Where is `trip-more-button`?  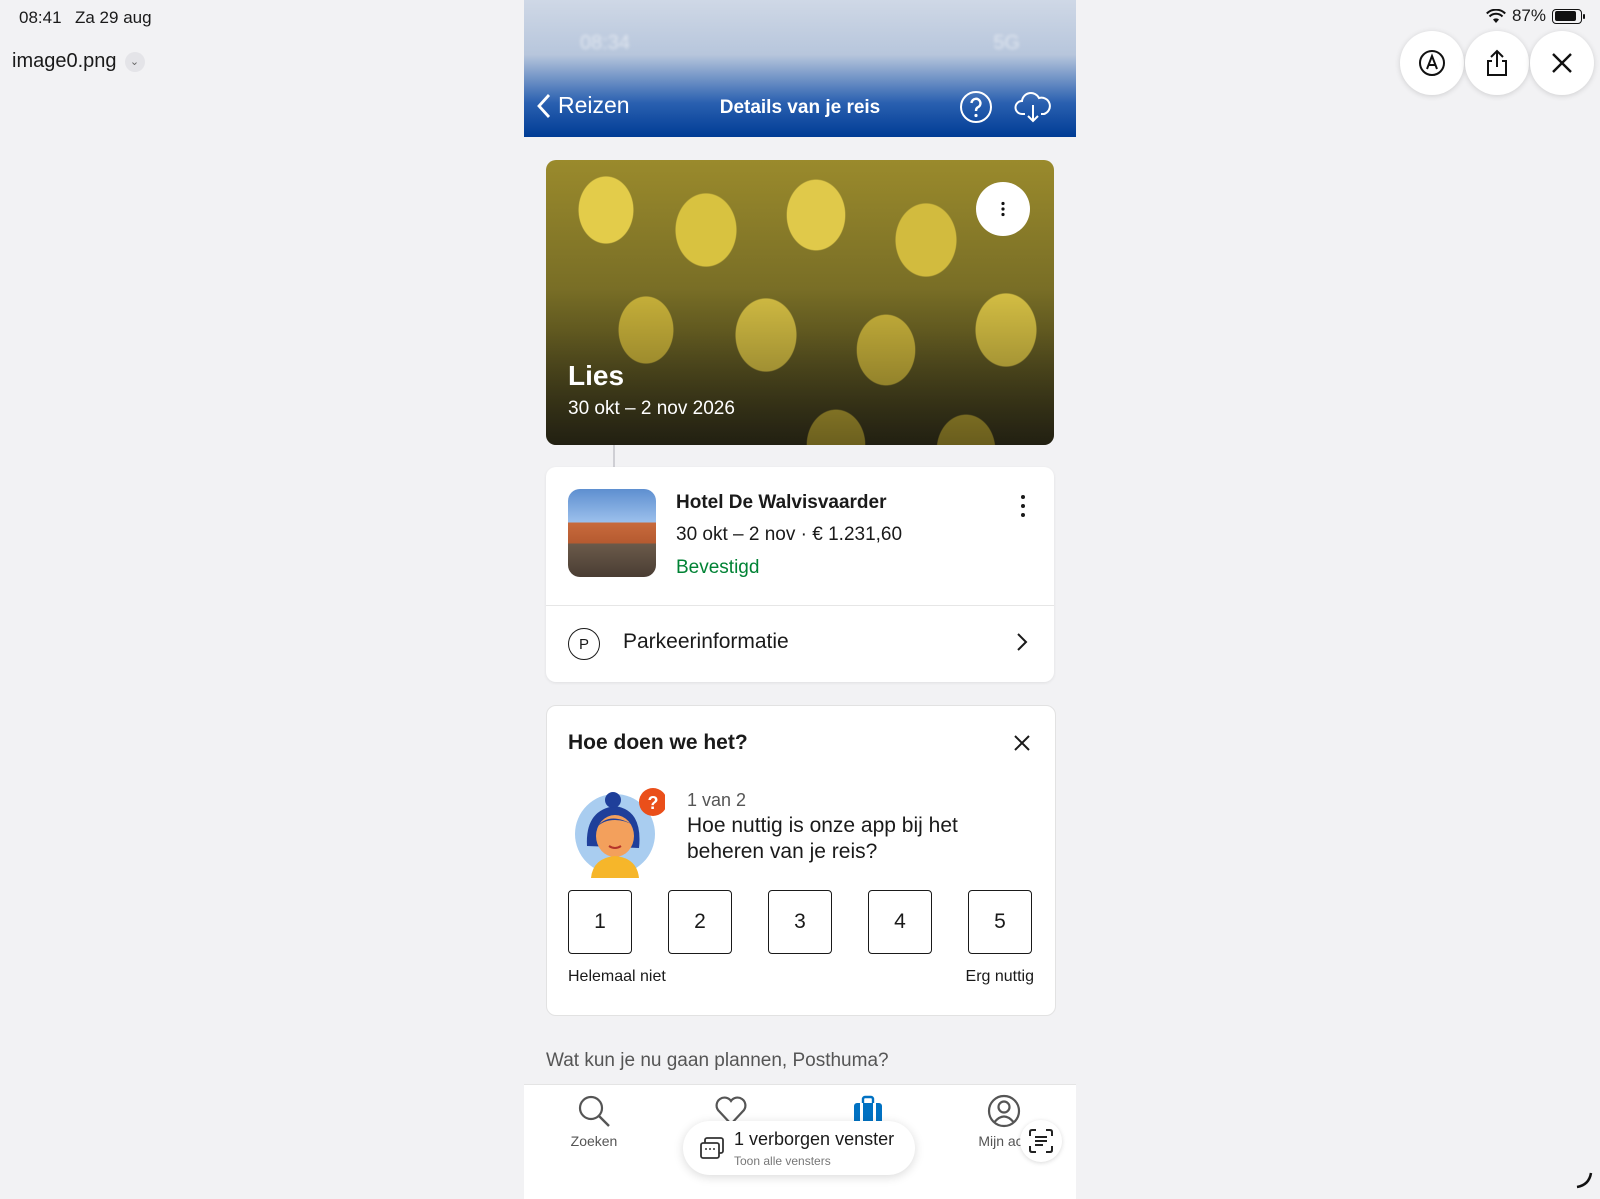
trip-more-button is located at coordinates (1003, 209).